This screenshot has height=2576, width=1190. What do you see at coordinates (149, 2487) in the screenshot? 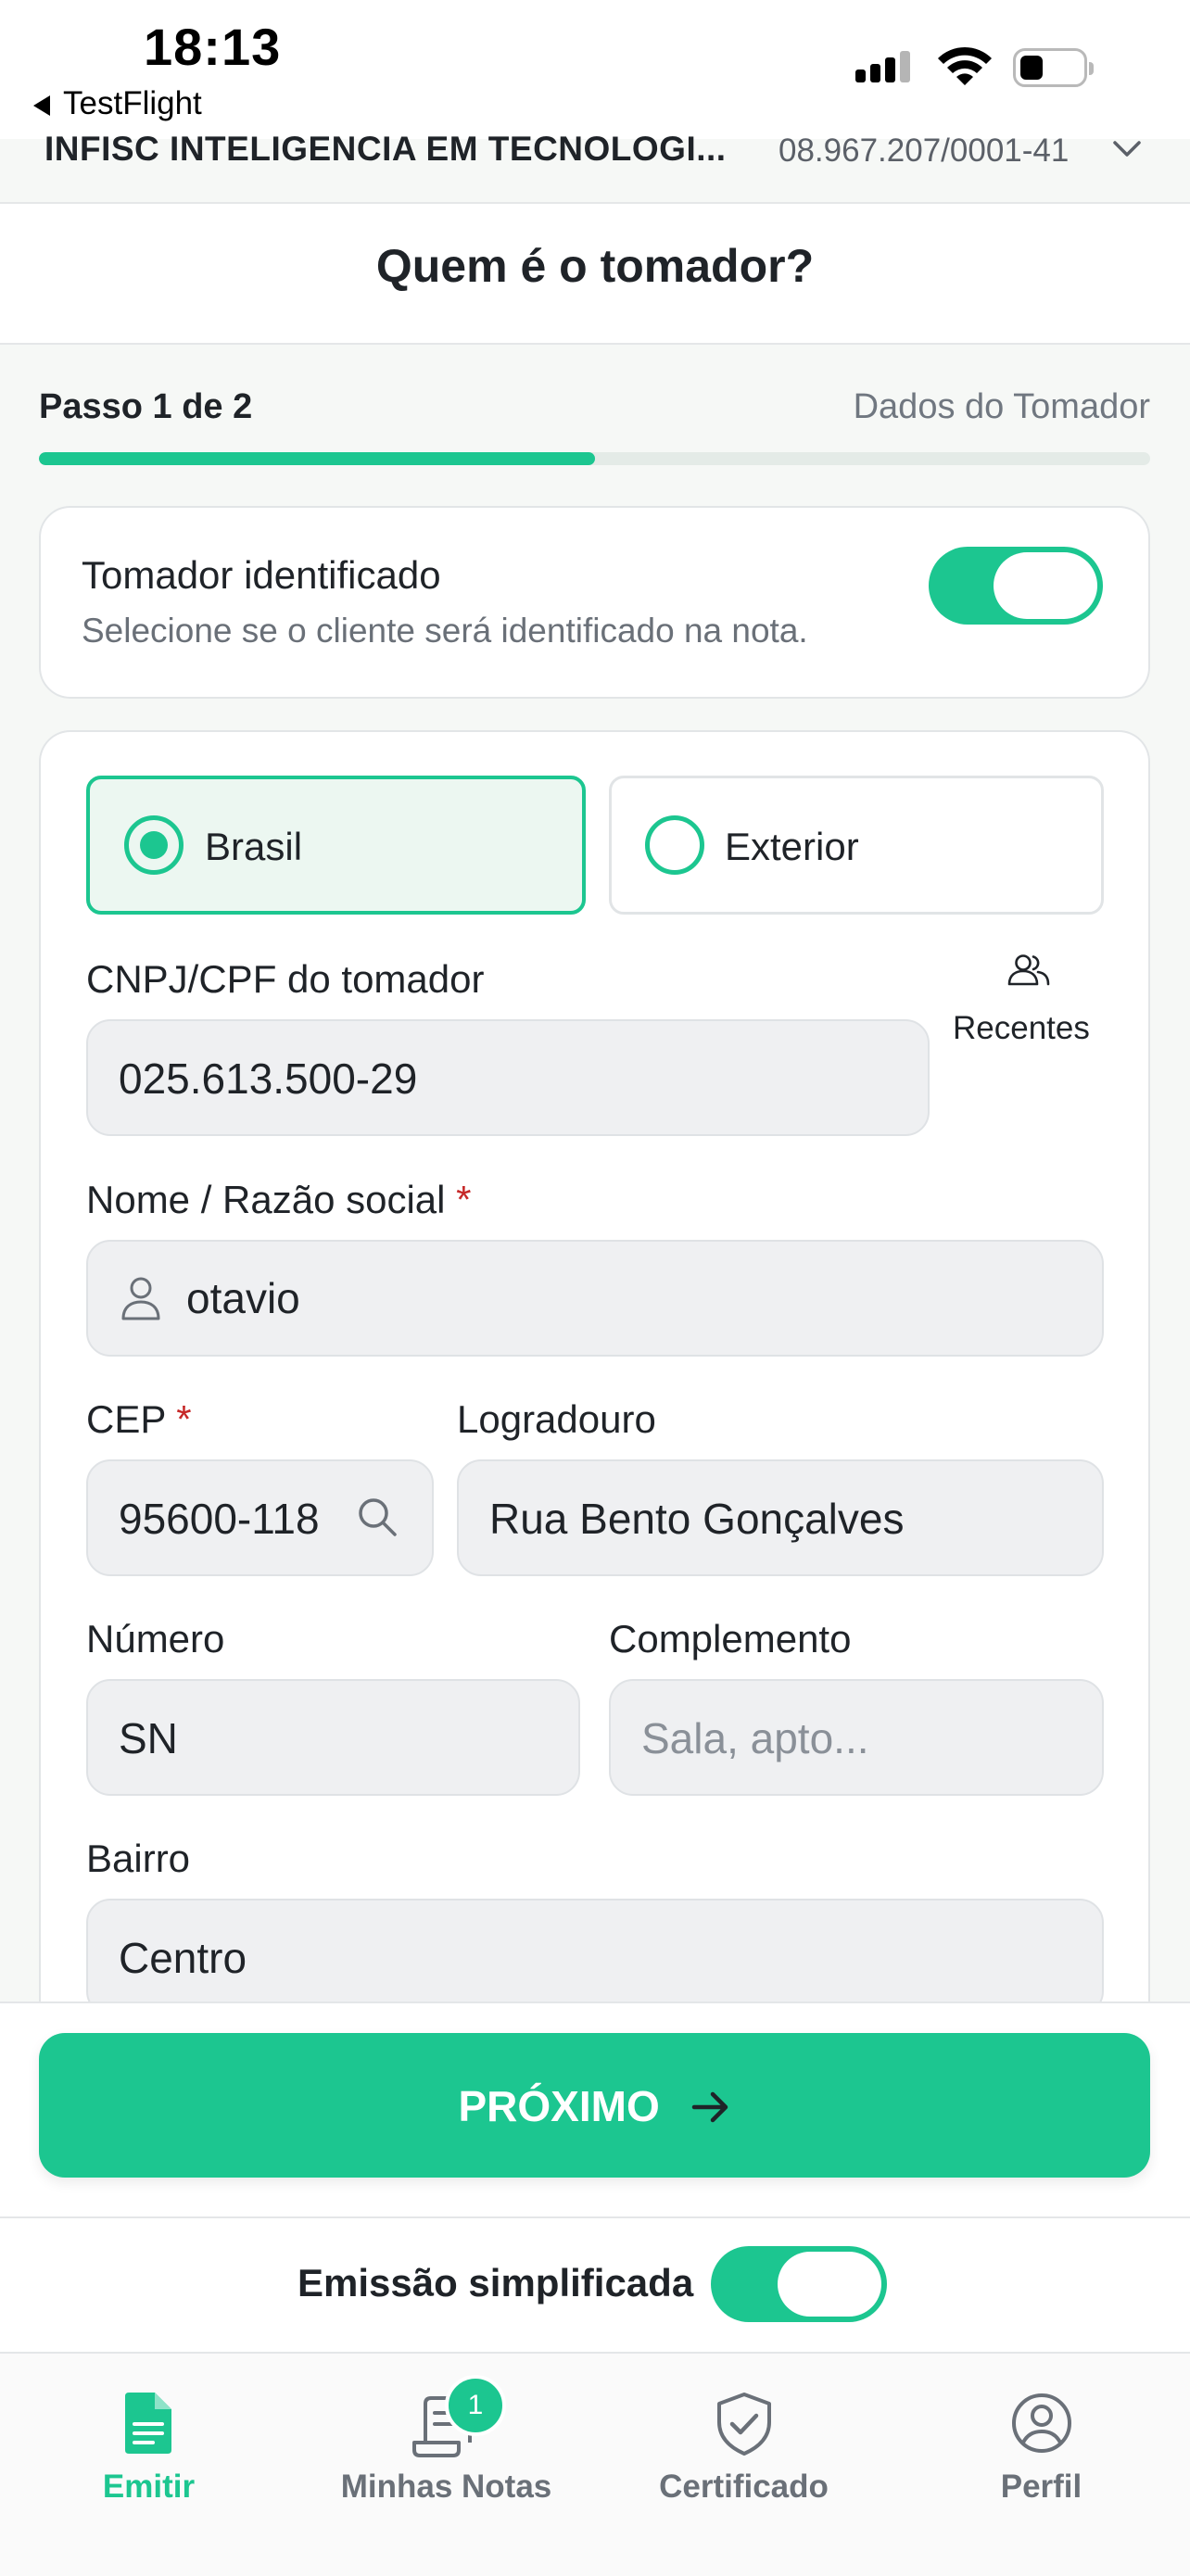
I see `tab-label: Emitir` at bounding box center [149, 2487].